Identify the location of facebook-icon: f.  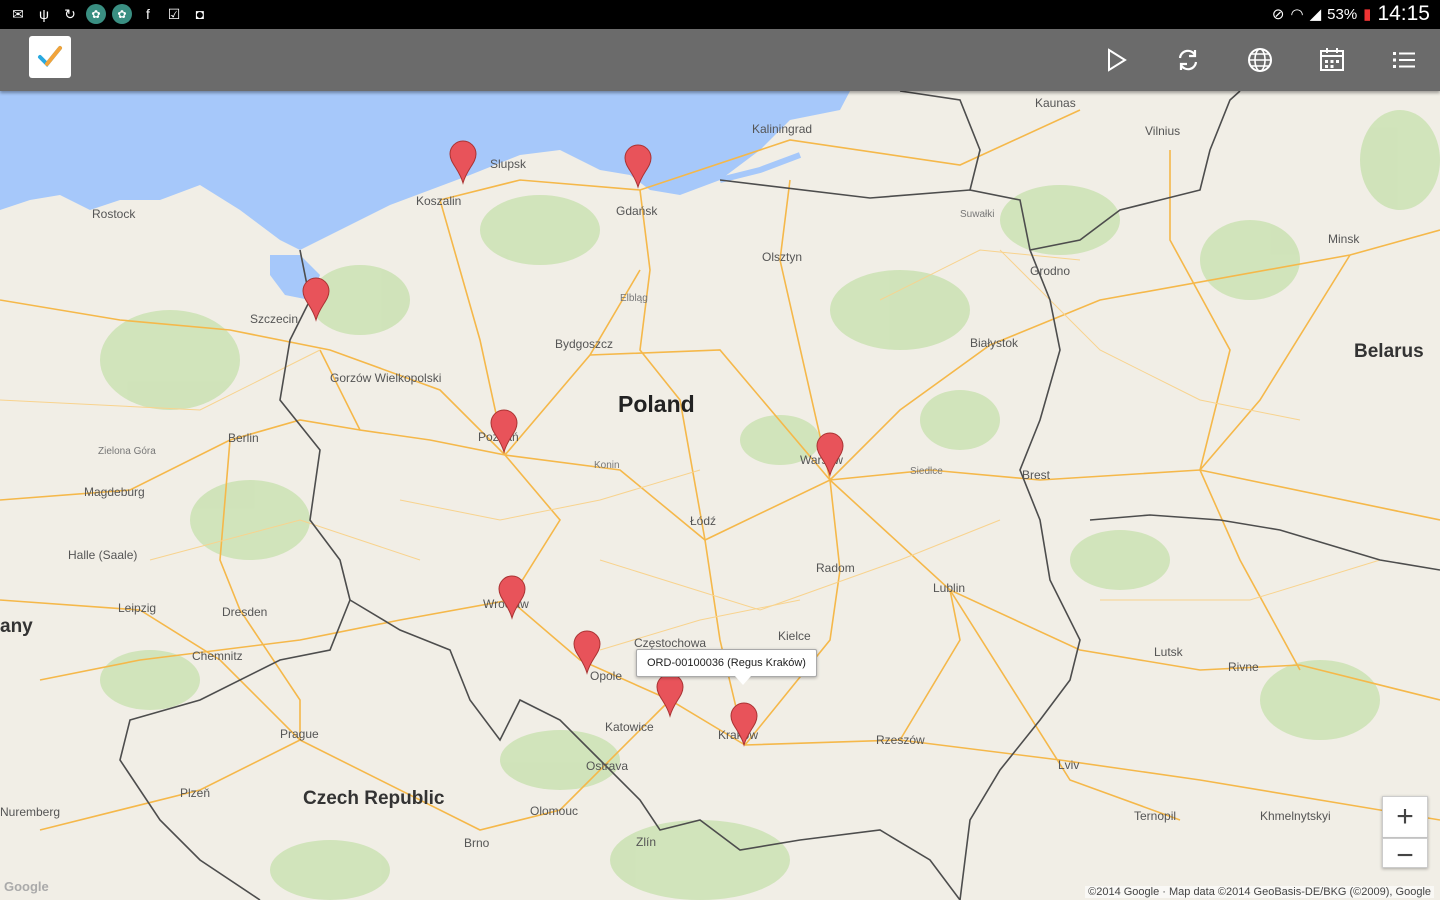
(148, 14).